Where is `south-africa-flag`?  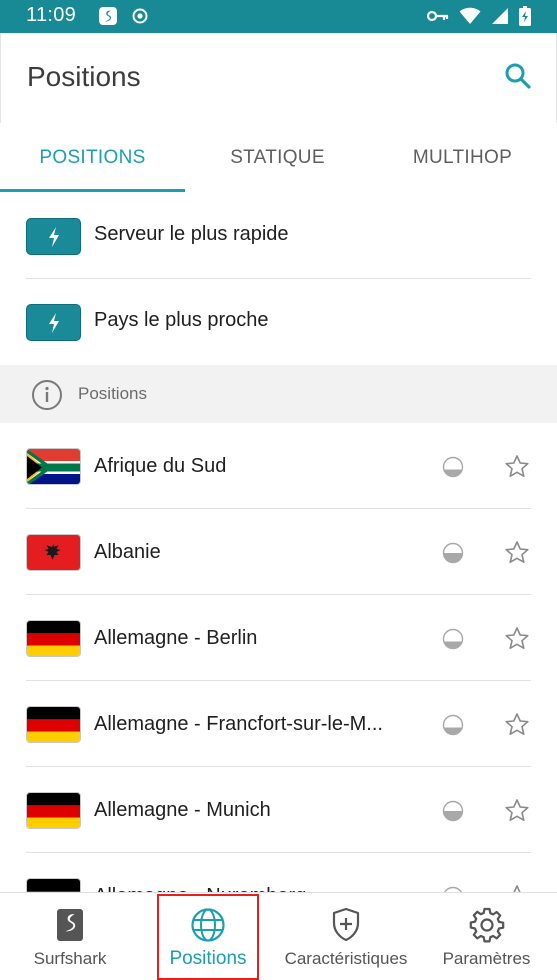
south-africa-flag is located at coordinates (53, 466).